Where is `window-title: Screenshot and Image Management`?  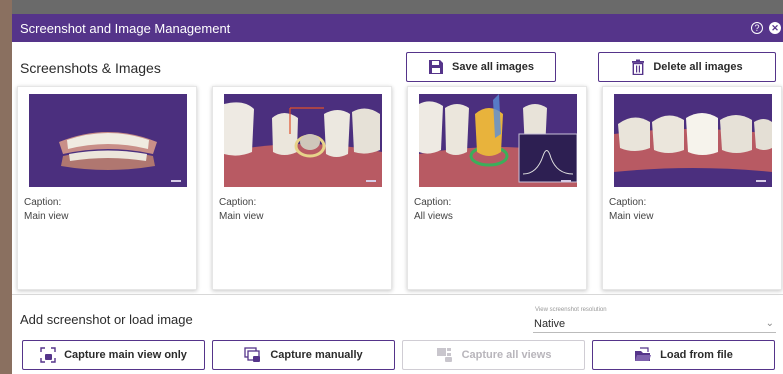 window-title: Screenshot and Image Management is located at coordinates (125, 28).